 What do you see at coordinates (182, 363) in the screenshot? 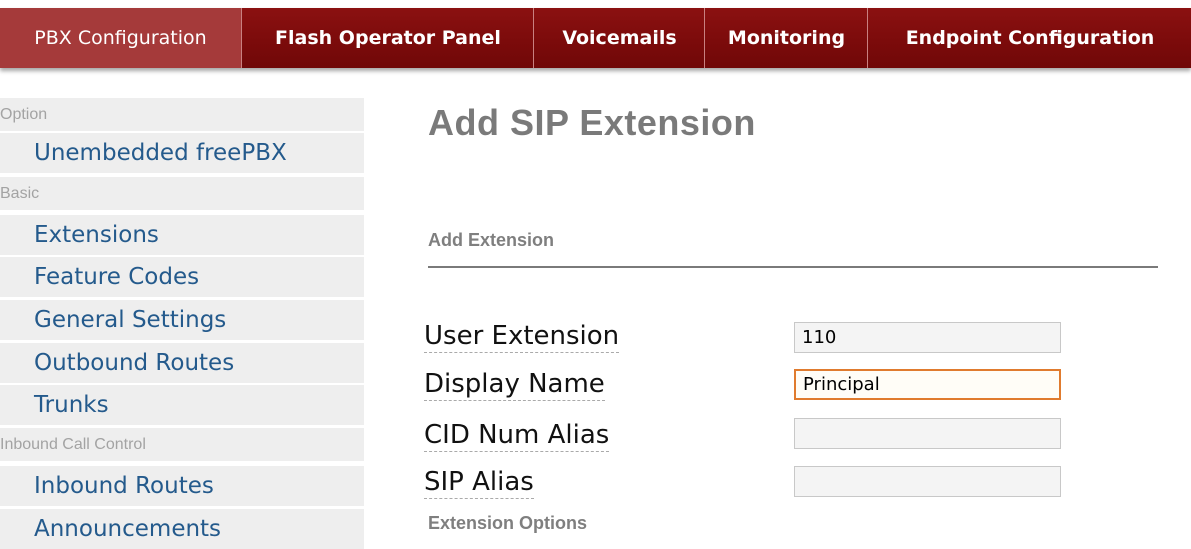
I see `sidebar-item-outbound-routes: Outbound Routes` at bounding box center [182, 363].